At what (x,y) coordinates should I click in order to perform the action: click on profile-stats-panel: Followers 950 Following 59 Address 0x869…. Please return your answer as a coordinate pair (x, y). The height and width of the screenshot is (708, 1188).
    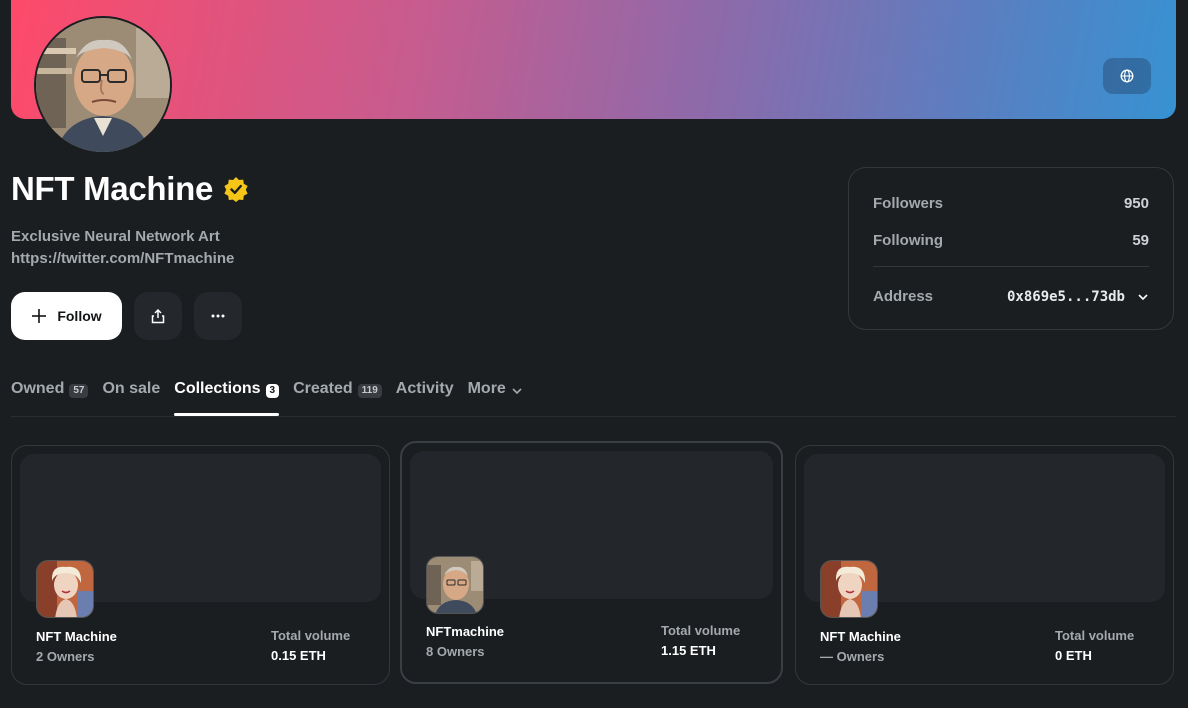
    Looking at the image, I should click on (1011, 248).